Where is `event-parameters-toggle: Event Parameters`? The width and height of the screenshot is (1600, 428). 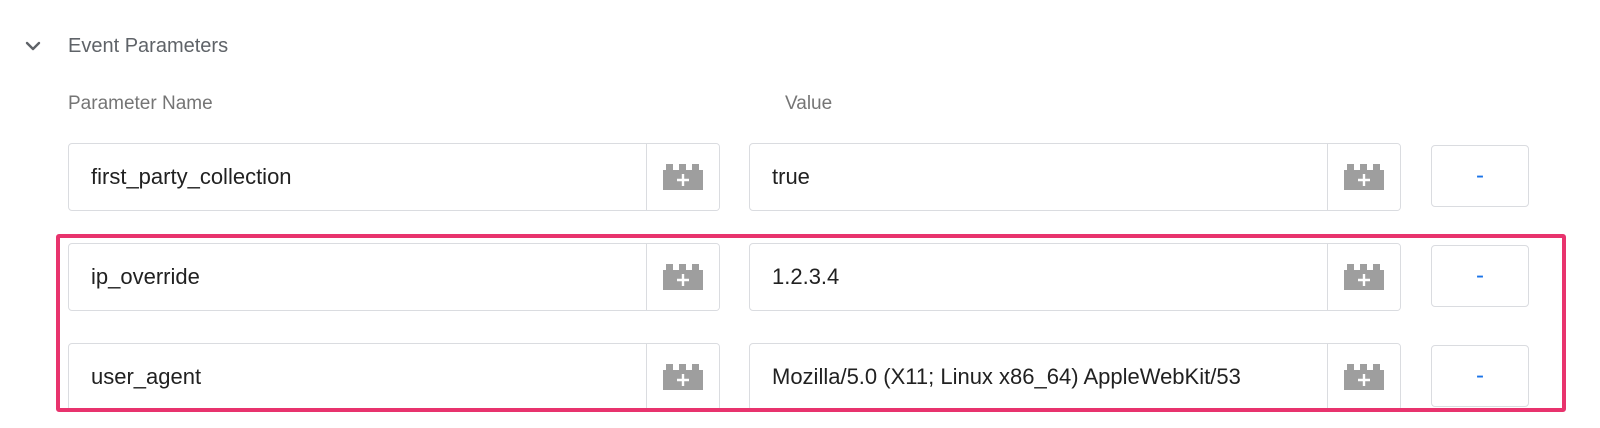 event-parameters-toggle: Event Parameters is located at coordinates (123, 46).